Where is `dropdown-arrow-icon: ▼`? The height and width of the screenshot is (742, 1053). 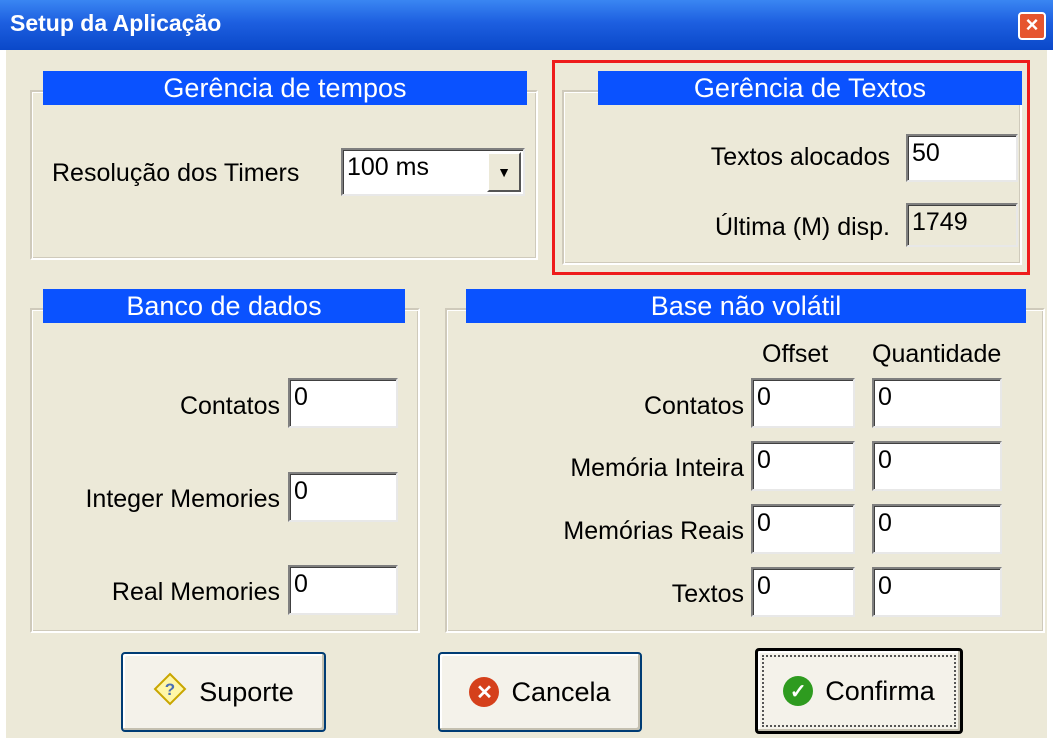
dropdown-arrow-icon: ▼ is located at coordinates (504, 172).